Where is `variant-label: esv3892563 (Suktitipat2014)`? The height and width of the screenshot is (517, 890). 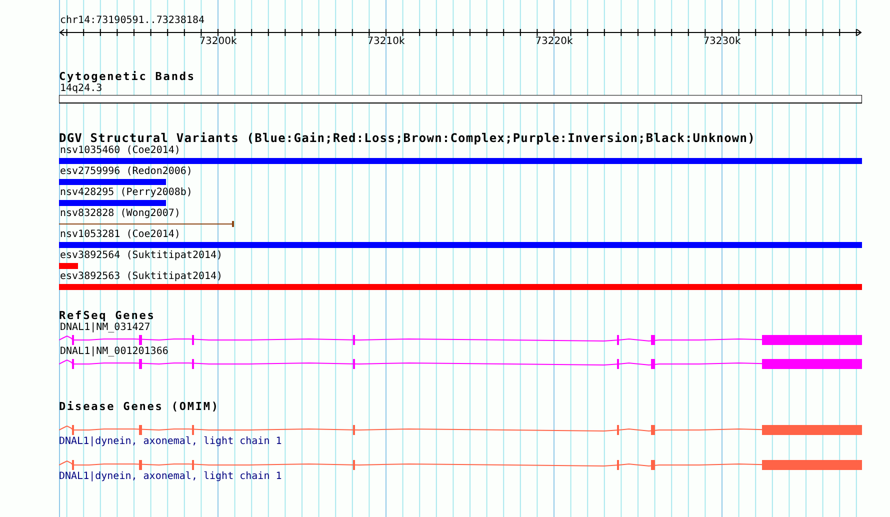 variant-label: esv3892563 (Suktitipat2014) is located at coordinates (141, 277).